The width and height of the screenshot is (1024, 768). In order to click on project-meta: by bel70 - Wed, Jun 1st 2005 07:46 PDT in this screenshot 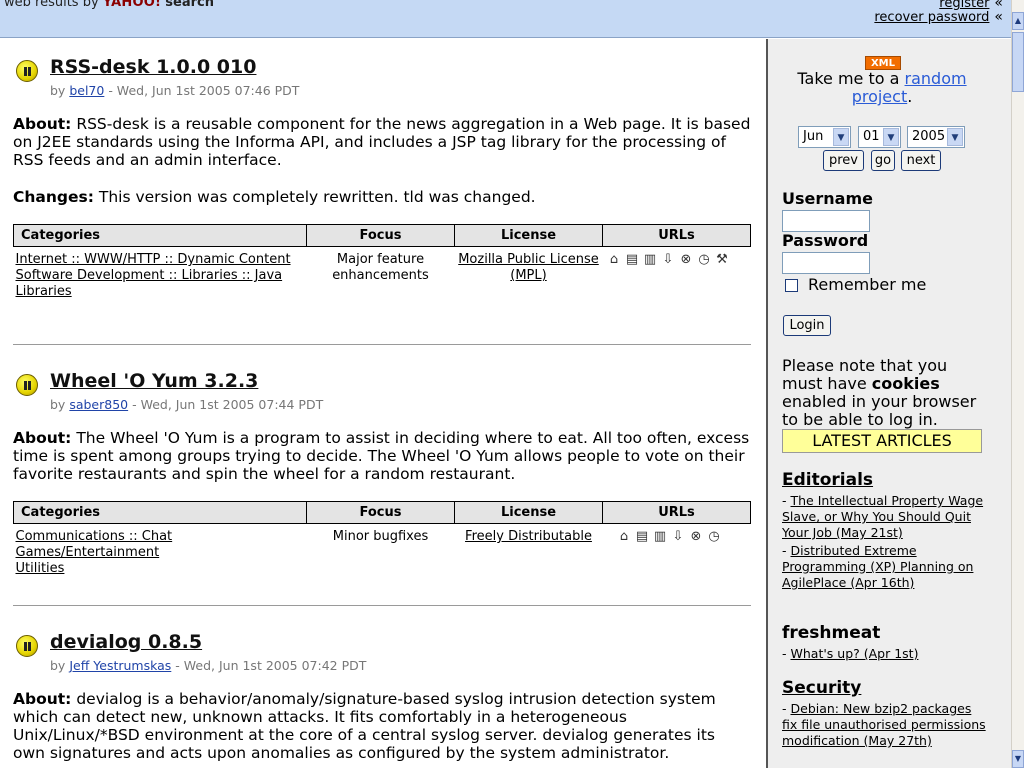, I will do `click(400, 90)`.